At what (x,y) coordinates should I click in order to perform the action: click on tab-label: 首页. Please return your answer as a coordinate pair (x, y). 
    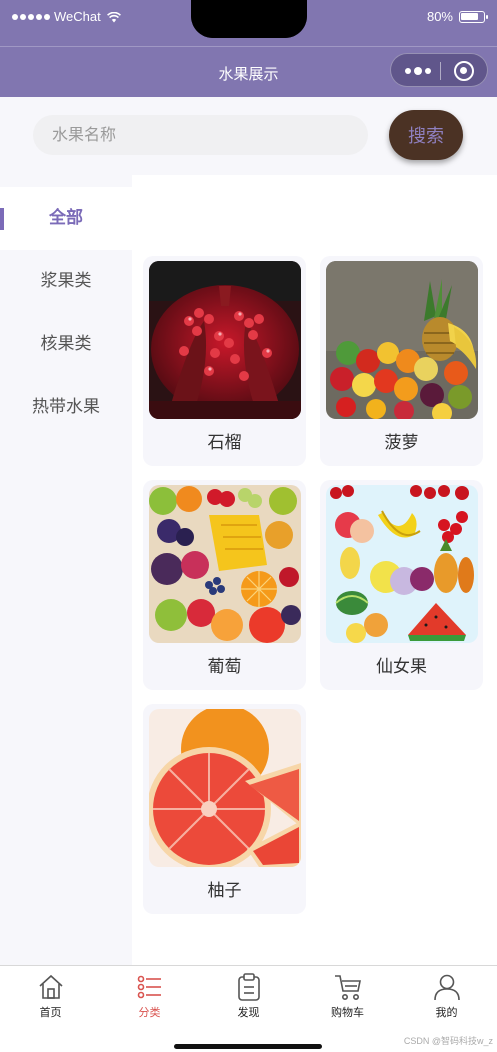
    Looking at the image, I should click on (50, 1012).